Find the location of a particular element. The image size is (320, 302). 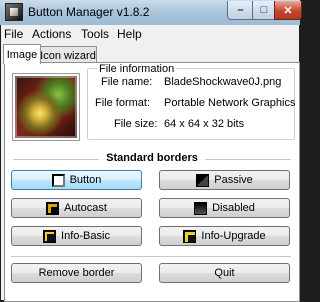

button-border-button: Button is located at coordinates (76, 180).